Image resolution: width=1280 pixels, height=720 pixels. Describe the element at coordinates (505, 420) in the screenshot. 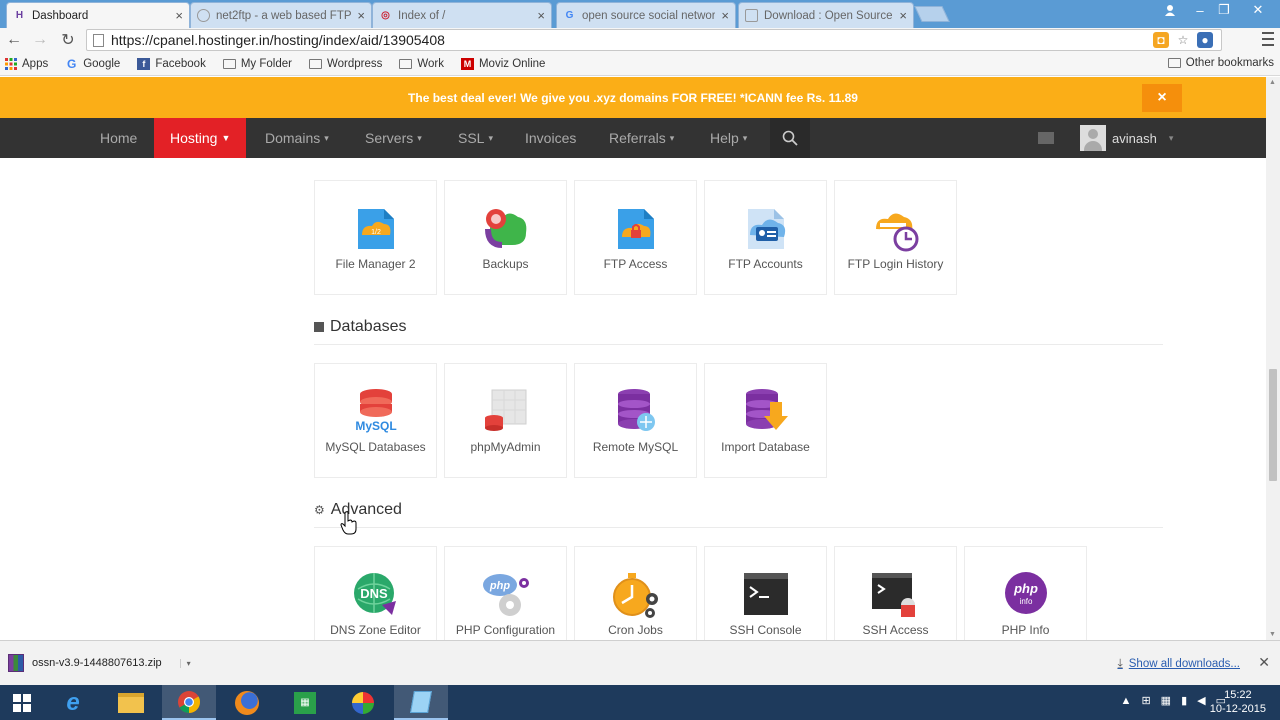

I see `tile-phpmyadmin: phpMyAdmin` at that location.